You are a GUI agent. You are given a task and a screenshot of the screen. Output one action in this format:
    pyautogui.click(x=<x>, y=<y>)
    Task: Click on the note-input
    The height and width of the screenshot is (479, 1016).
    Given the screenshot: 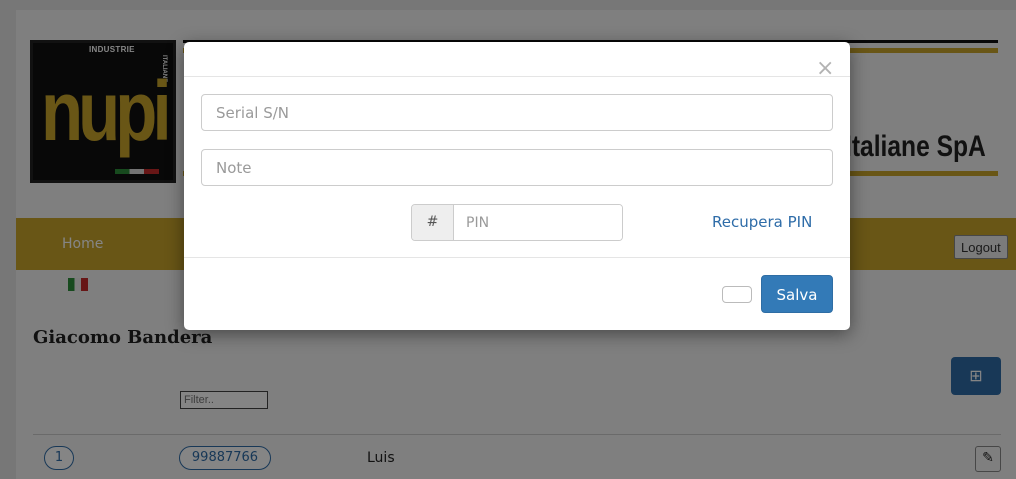 What is the action you would take?
    pyautogui.click(x=517, y=167)
    